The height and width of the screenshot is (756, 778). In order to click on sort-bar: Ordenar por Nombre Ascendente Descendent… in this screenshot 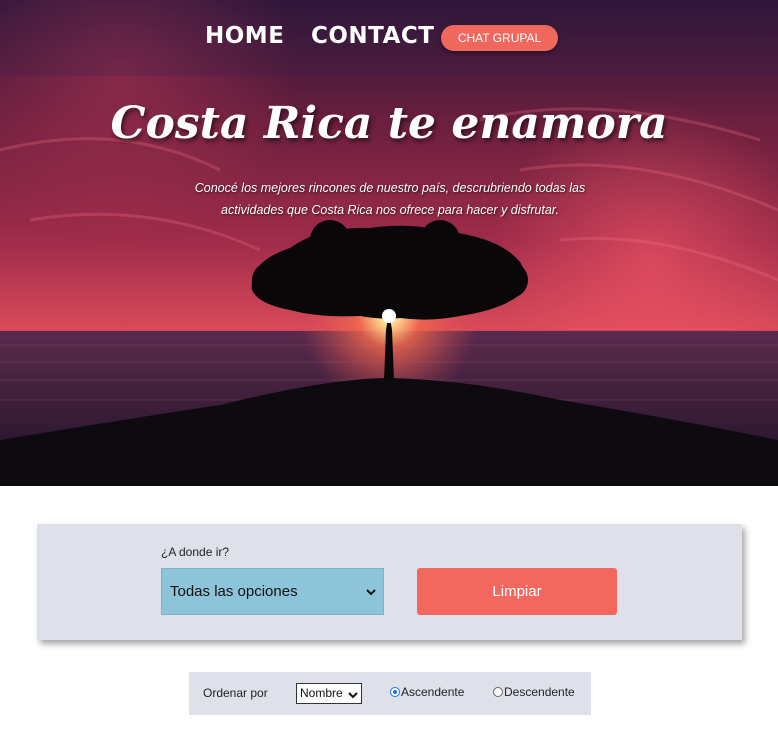, I will do `click(390, 693)`.